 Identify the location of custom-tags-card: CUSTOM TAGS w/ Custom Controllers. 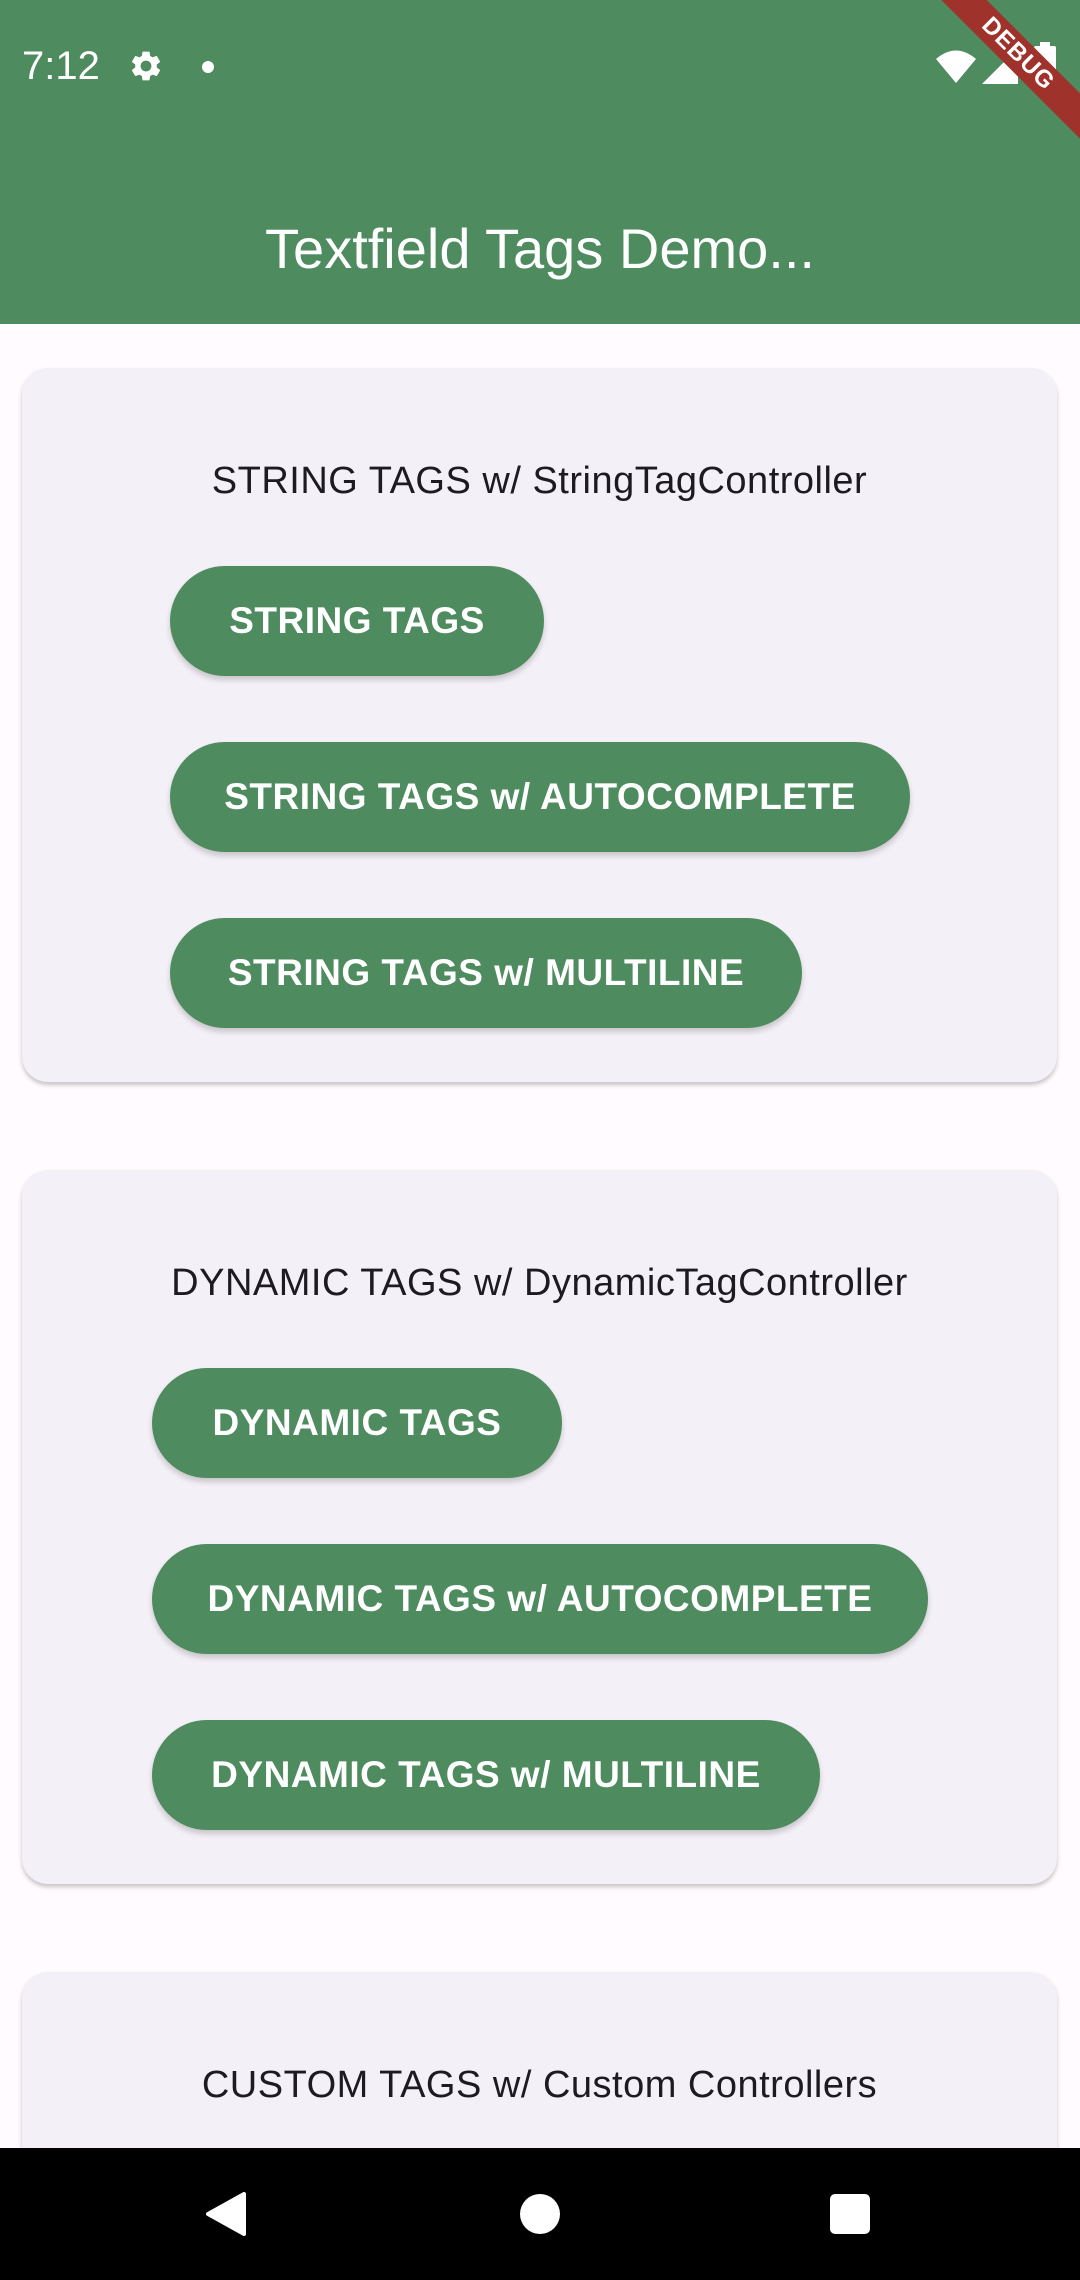
(539, 2060).